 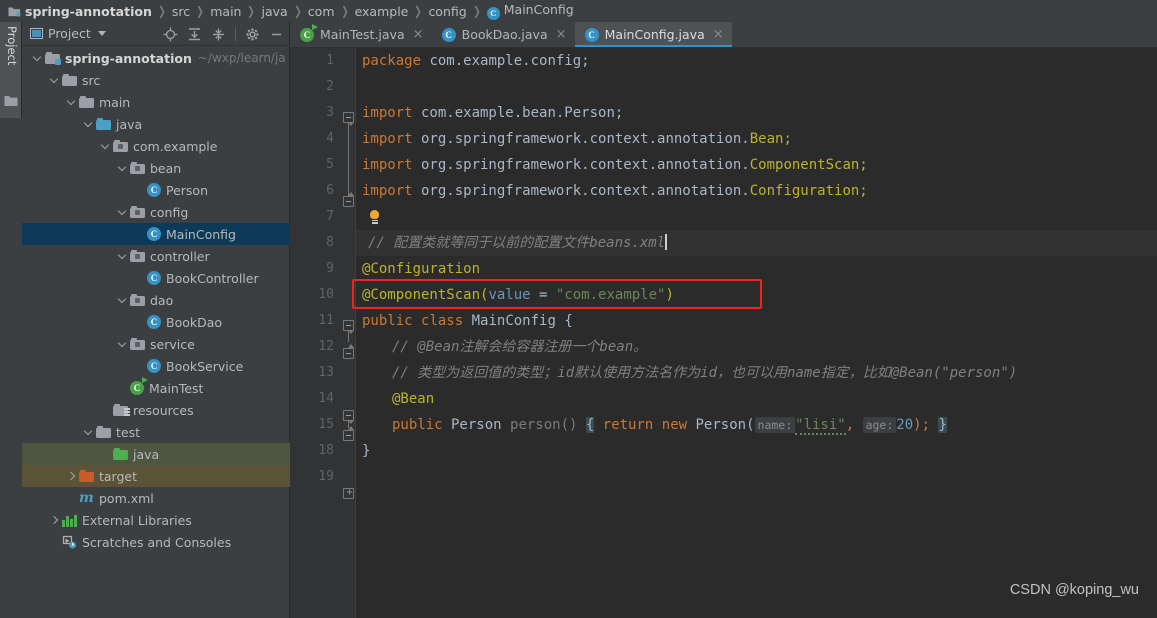 I want to click on tree-item-config: config, so click(x=156, y=212).